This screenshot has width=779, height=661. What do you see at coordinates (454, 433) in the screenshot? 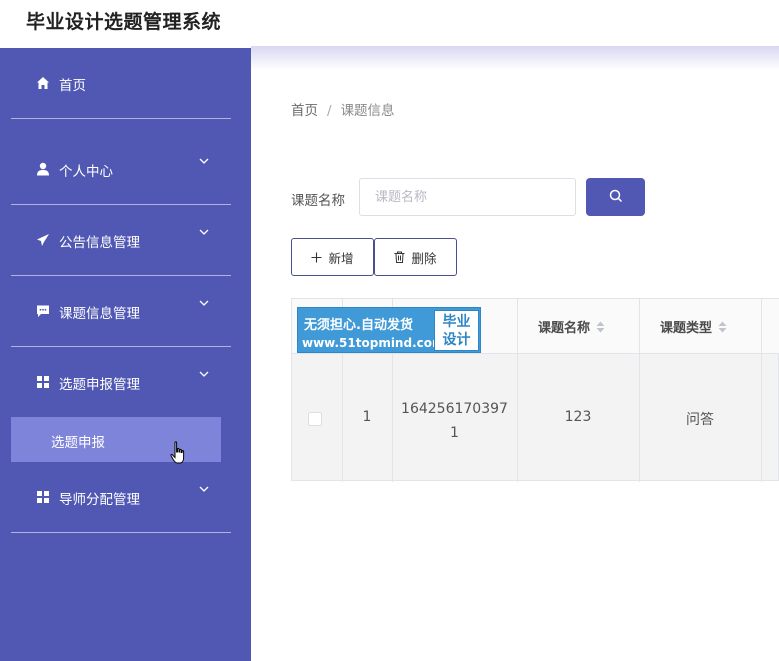
I see `row-id-line2: 1` at bounding box center [454, 433].